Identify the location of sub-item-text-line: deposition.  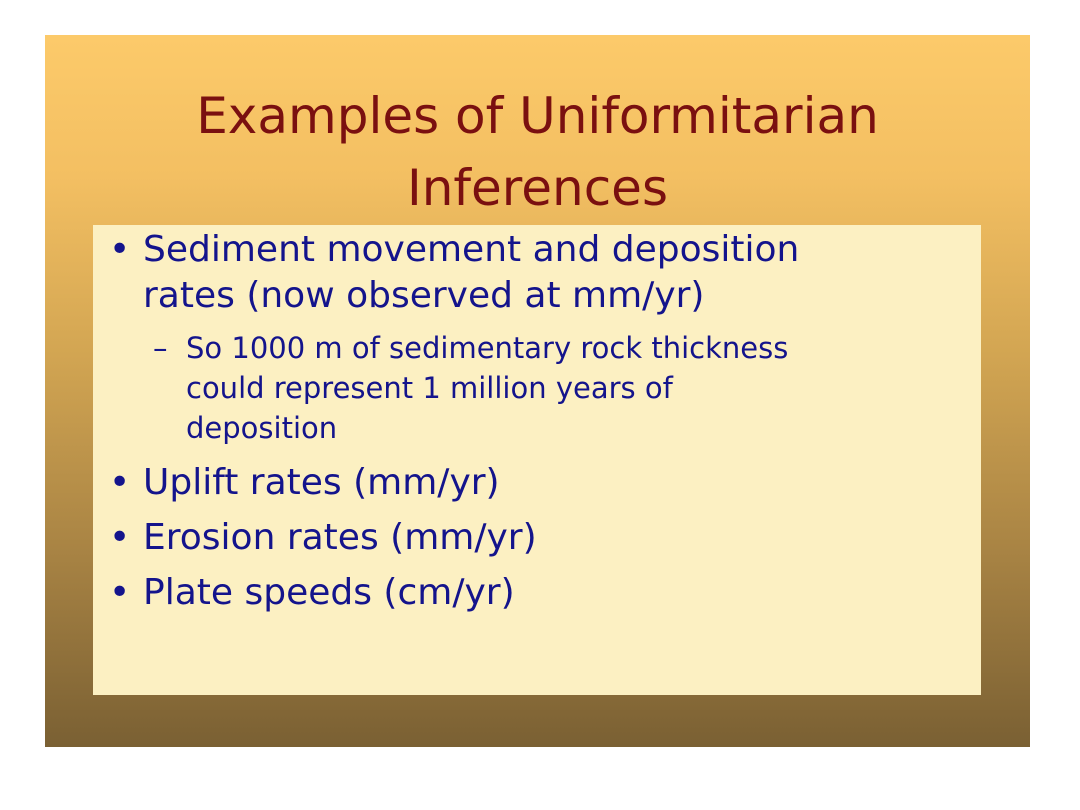
(262, 428).